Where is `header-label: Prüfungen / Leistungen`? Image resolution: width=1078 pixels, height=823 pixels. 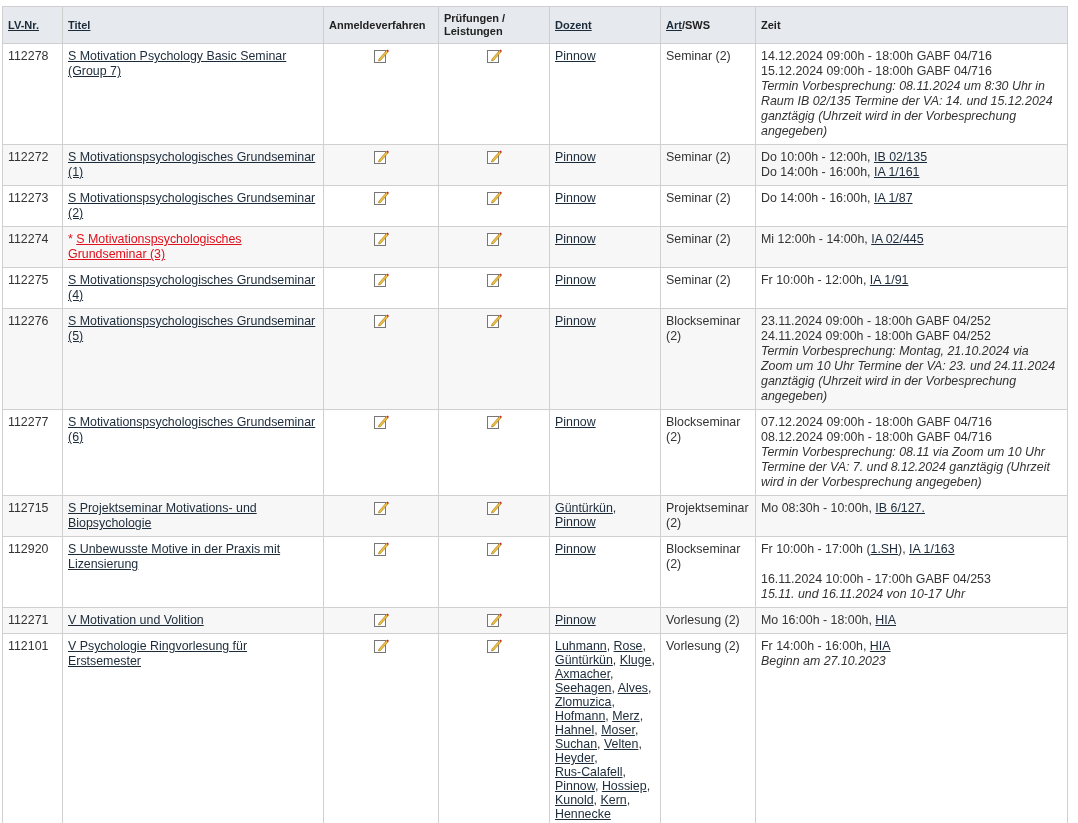 header-label: Prüfungen / Leistungen is located at coordinates (475, 24).